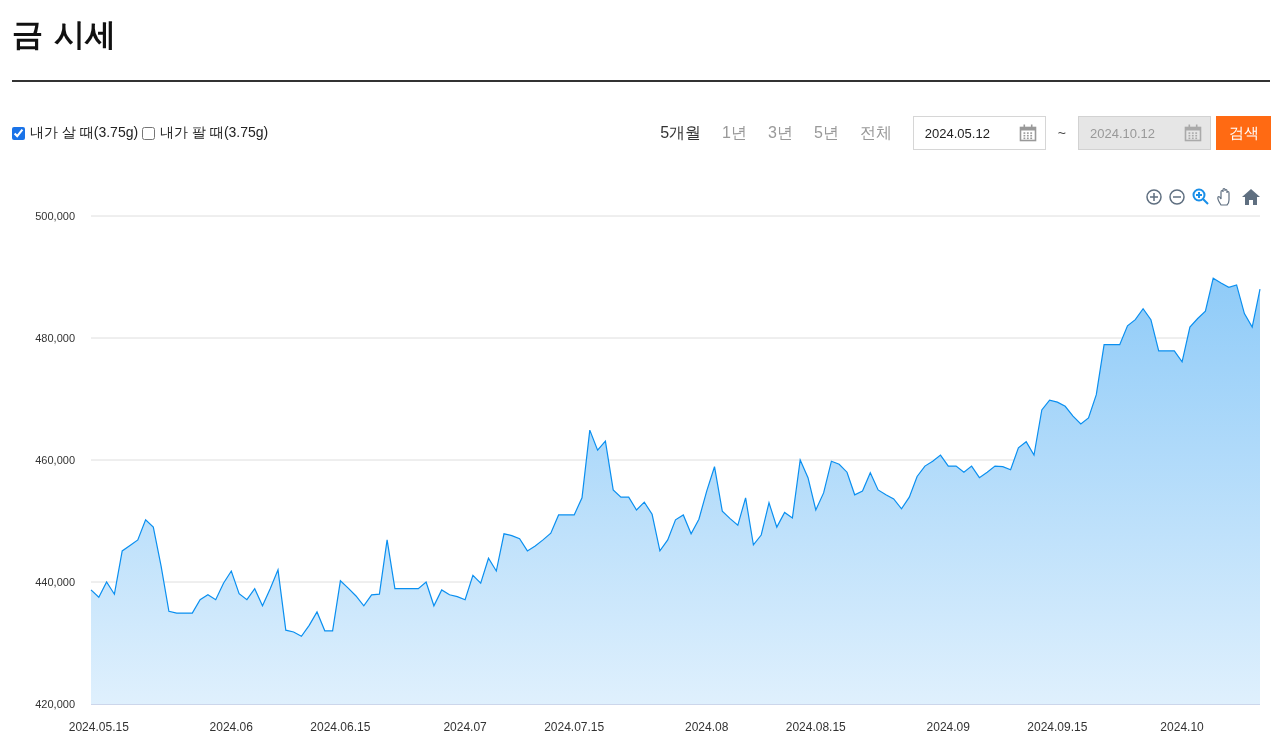 This screenshot has height=747, width=1282. Describe the element at coordinates (734, 133) in the screenshot. I see `period-tab: 1년` at that location.